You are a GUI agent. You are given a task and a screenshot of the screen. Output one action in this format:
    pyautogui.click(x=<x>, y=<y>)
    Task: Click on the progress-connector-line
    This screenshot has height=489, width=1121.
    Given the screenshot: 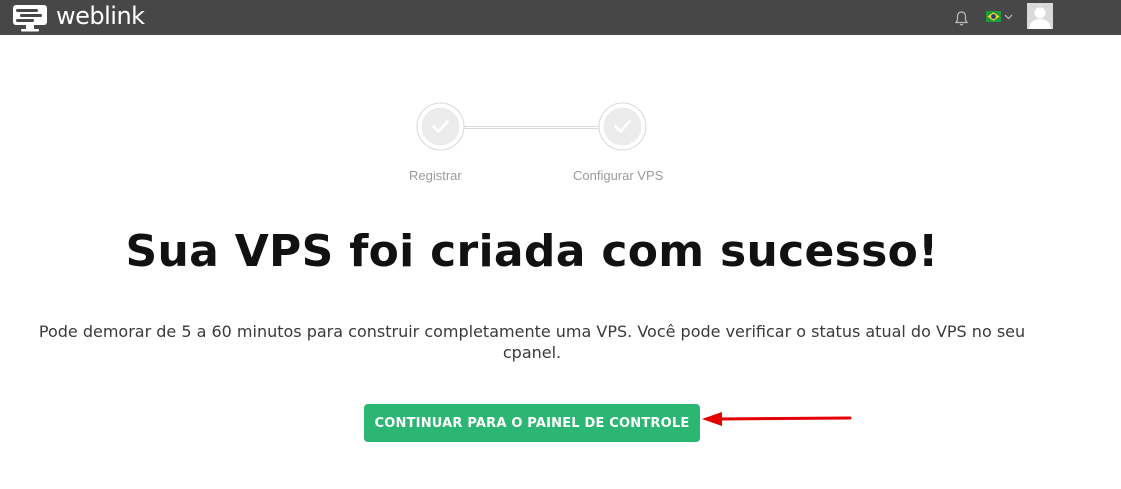 What is the action you would take?
    pyautogui.click(x=532, y=127)
    